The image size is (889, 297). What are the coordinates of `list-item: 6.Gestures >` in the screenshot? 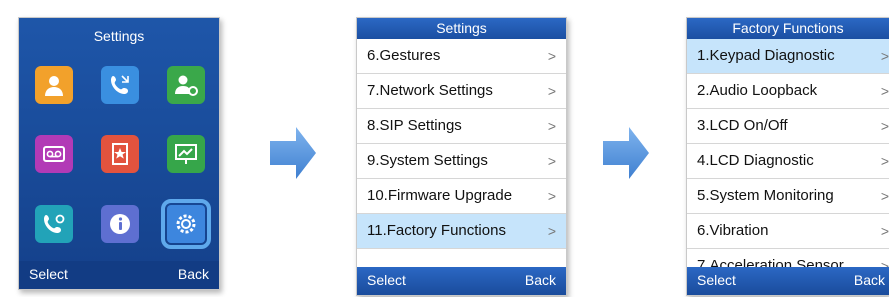 It's located at (461, 56).